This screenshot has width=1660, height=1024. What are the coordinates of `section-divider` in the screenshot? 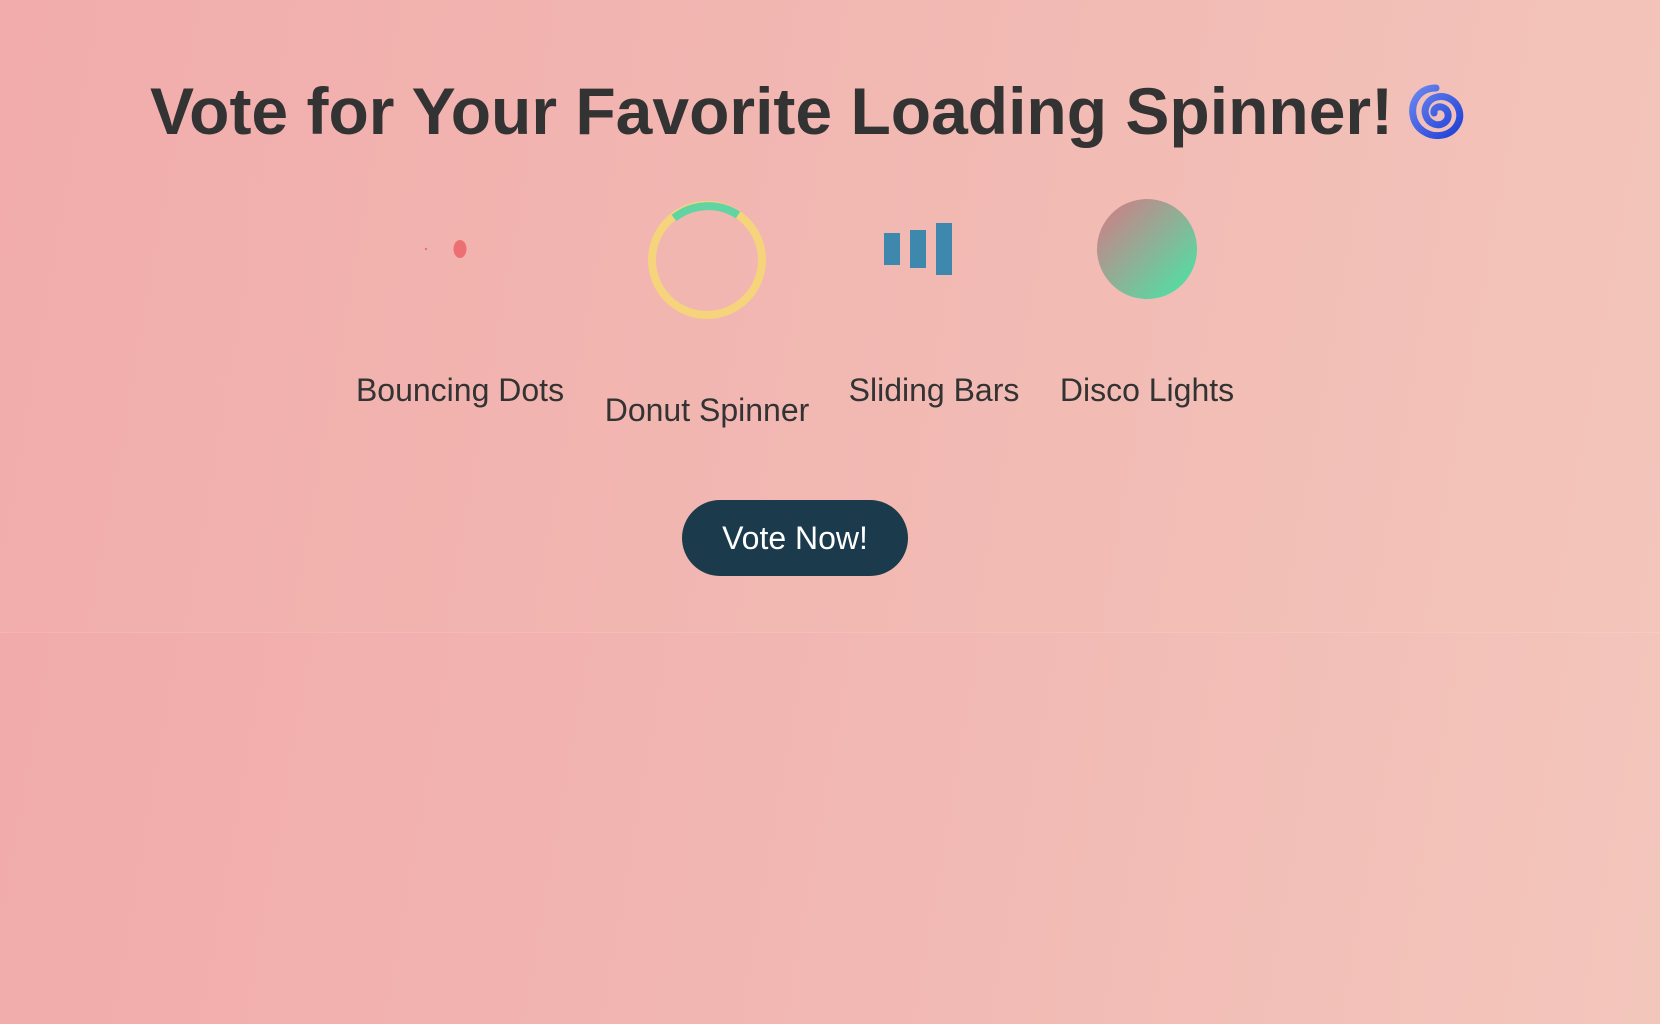 It's located at (830, 632).